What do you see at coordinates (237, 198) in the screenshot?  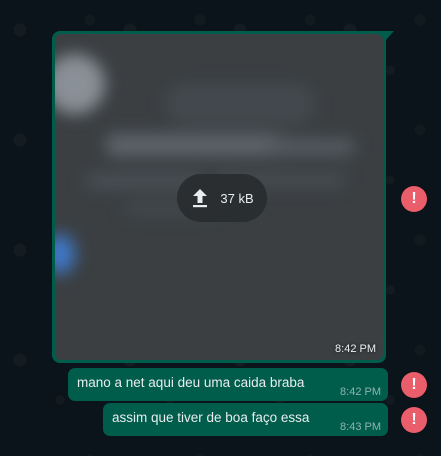 I see `upload-size-label: 37 kB` at bounding box center [237, 198].